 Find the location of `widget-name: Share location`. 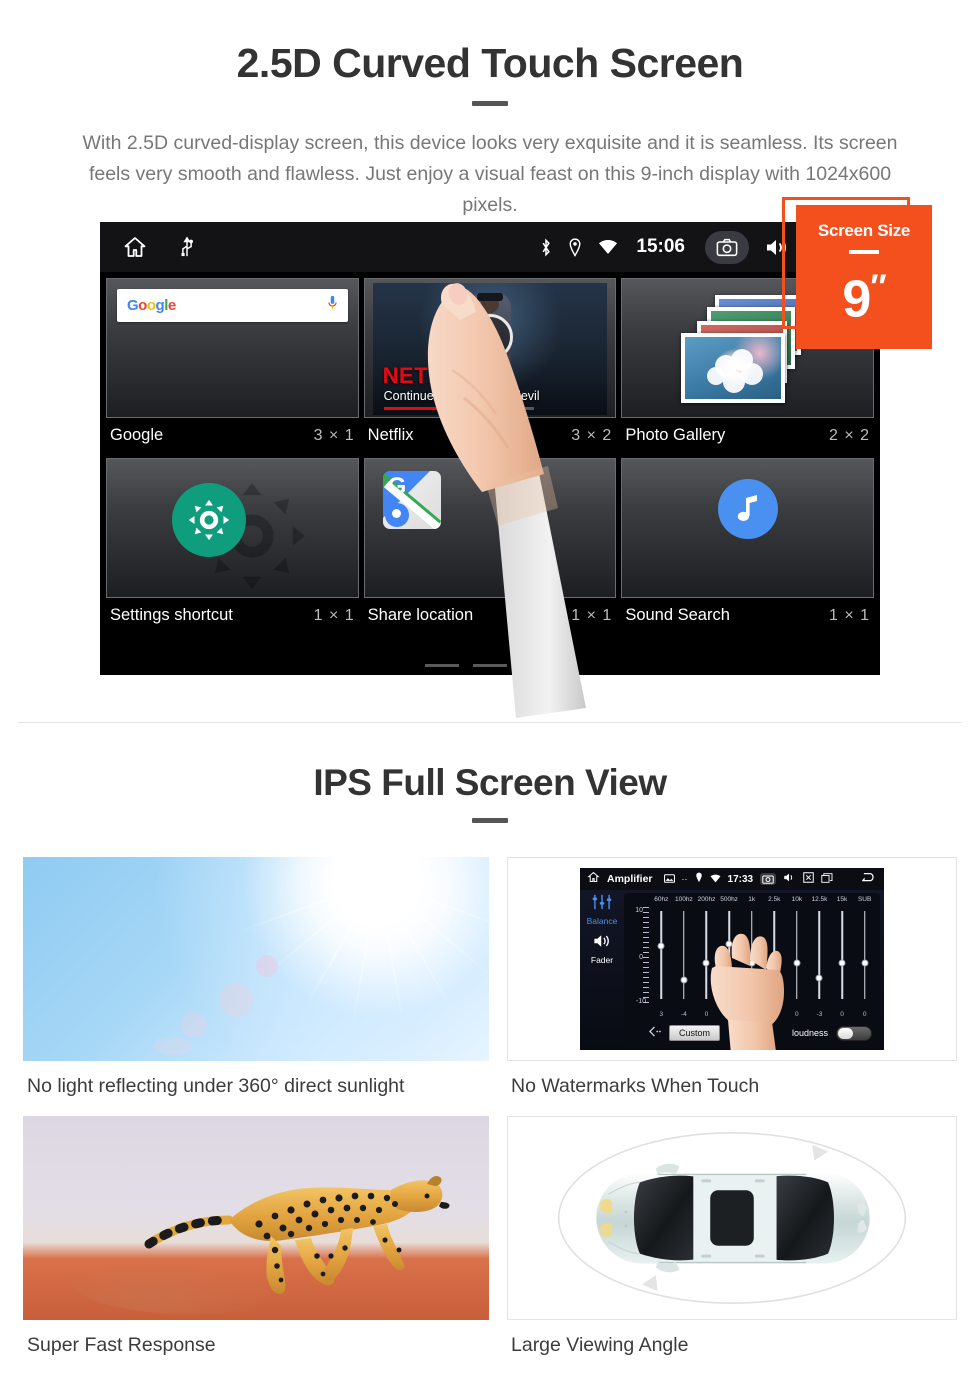

widget-name: Share location is located at coordinates (420, 615).